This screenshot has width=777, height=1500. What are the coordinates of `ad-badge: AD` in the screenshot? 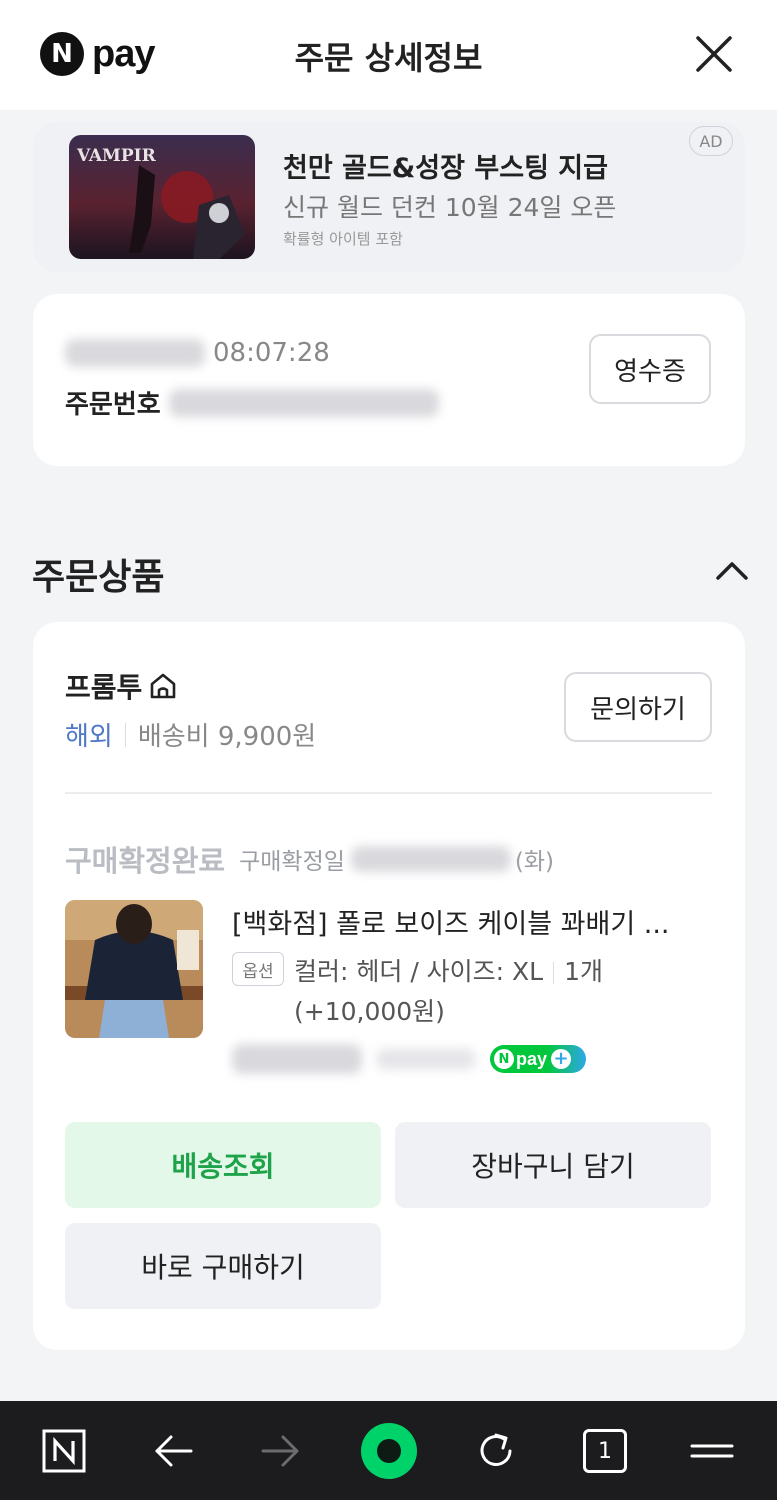 It's located at (711, 141).